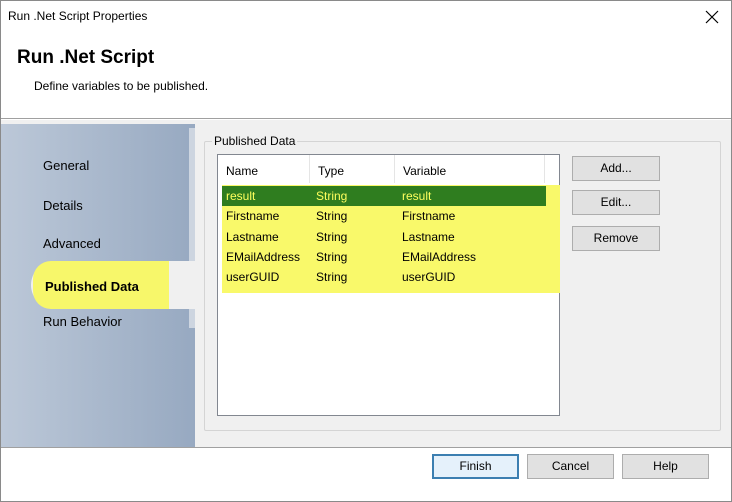  I want to click on sidebar-item-general: General, so click(66, 165).